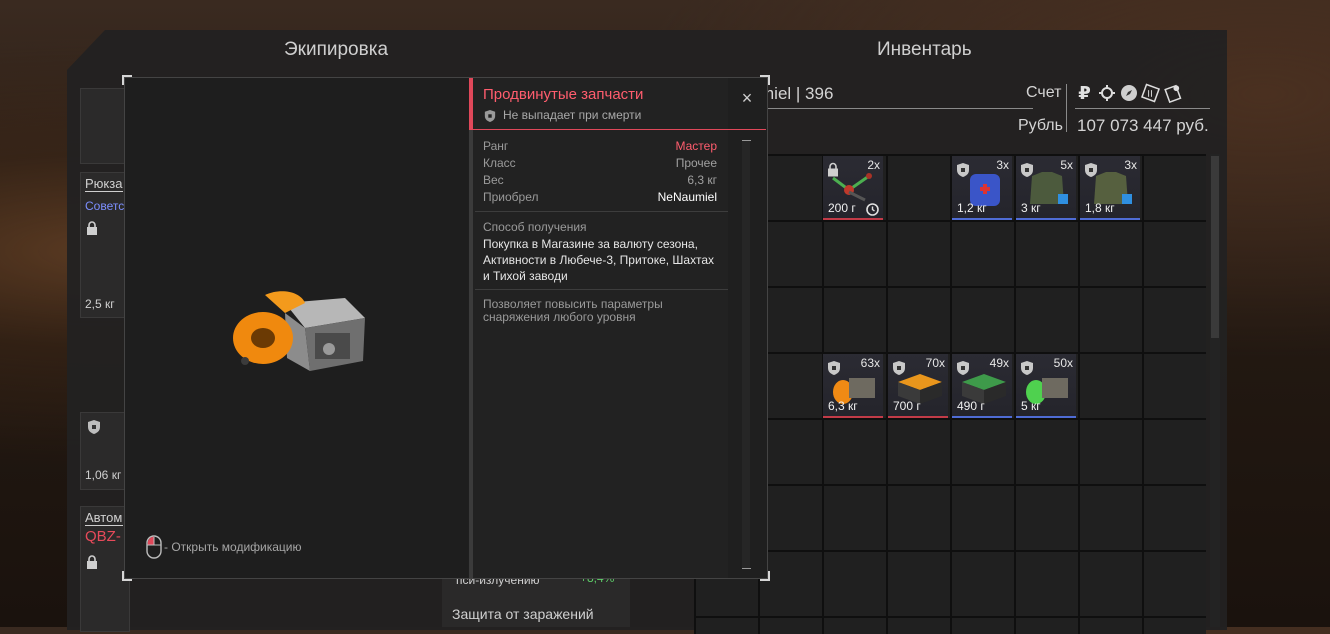 The height and width of the screenshot is (634, 1330). Describe the element at coordinates (1106, 93) in the screenshot. I see `gear-coin-icon` at that location.